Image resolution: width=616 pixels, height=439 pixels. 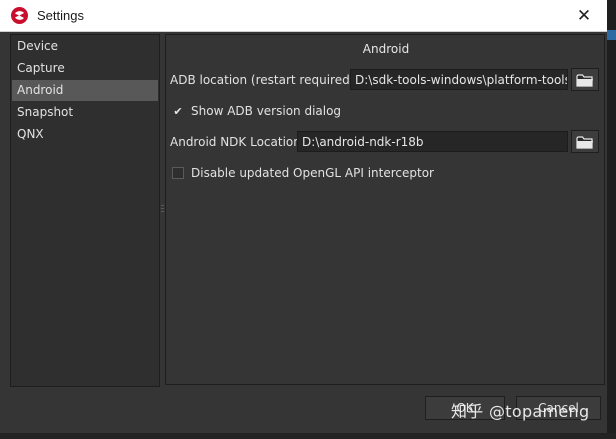 What do you see at coordinates (520, 411) in the screenshot?
I see `watermark: 知乎 @topameng` at bounding box center [520, 411].